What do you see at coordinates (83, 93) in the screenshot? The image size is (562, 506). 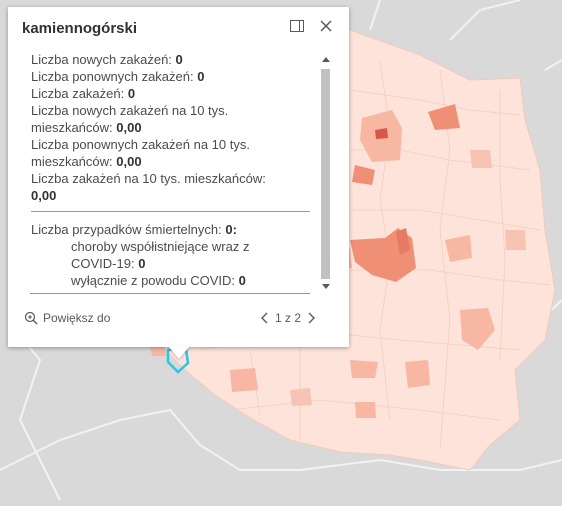 I see `row-infections: Liczba zakażeń: 0` at bounding box center [83, 93].